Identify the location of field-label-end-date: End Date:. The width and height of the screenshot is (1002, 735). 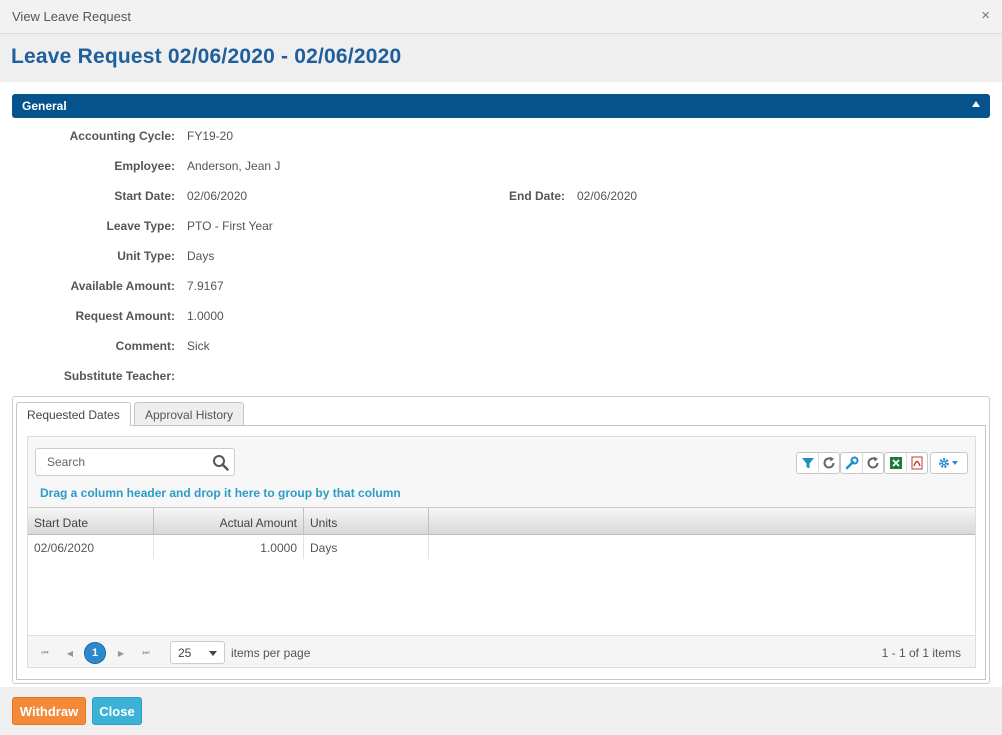
(536, 196).